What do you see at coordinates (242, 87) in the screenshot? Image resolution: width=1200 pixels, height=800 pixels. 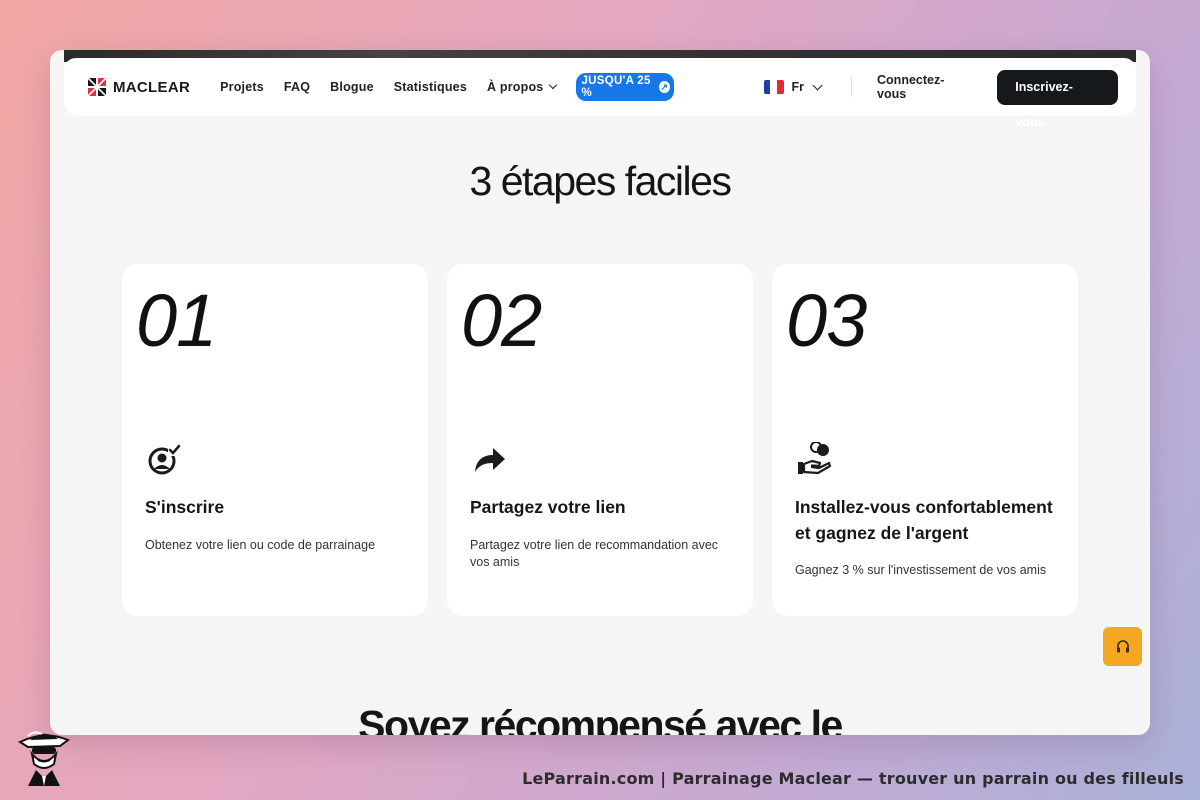 I see `nav-link-projets: Projets` at bounding box center [242, 87].